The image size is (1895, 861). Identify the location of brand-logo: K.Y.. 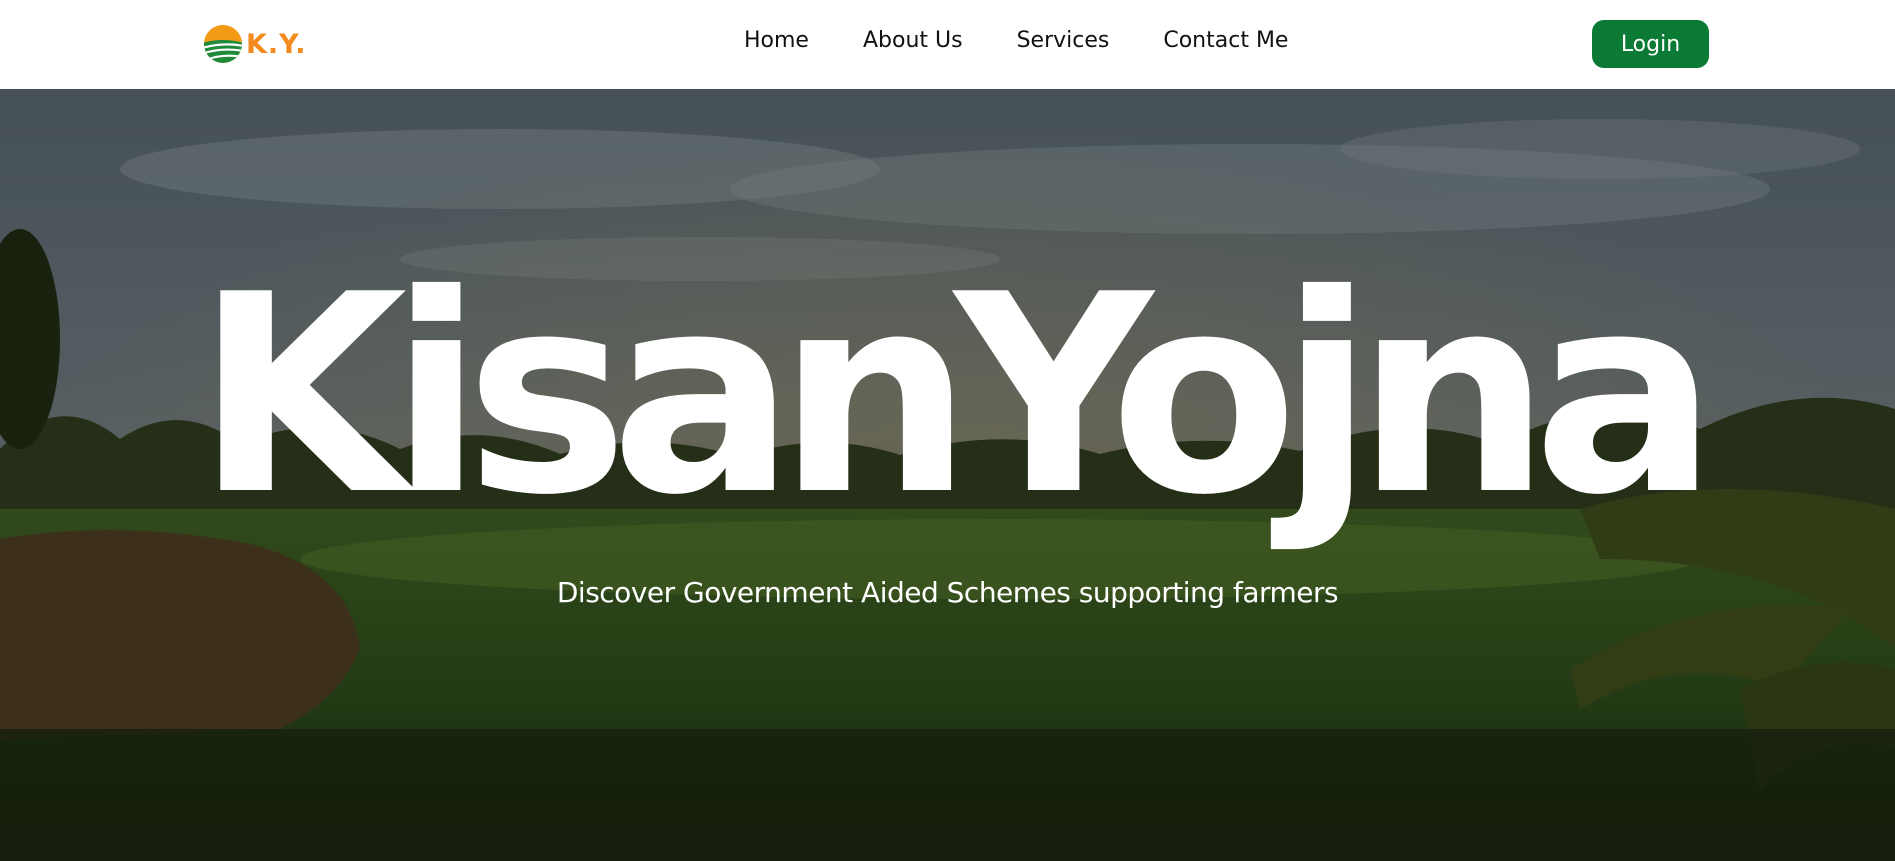
(254, 44).